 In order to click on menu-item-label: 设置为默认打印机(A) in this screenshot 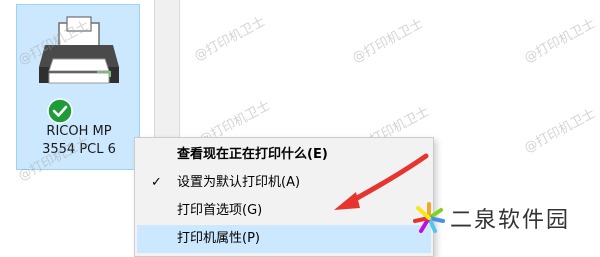, I will do `click(239, 182)`.